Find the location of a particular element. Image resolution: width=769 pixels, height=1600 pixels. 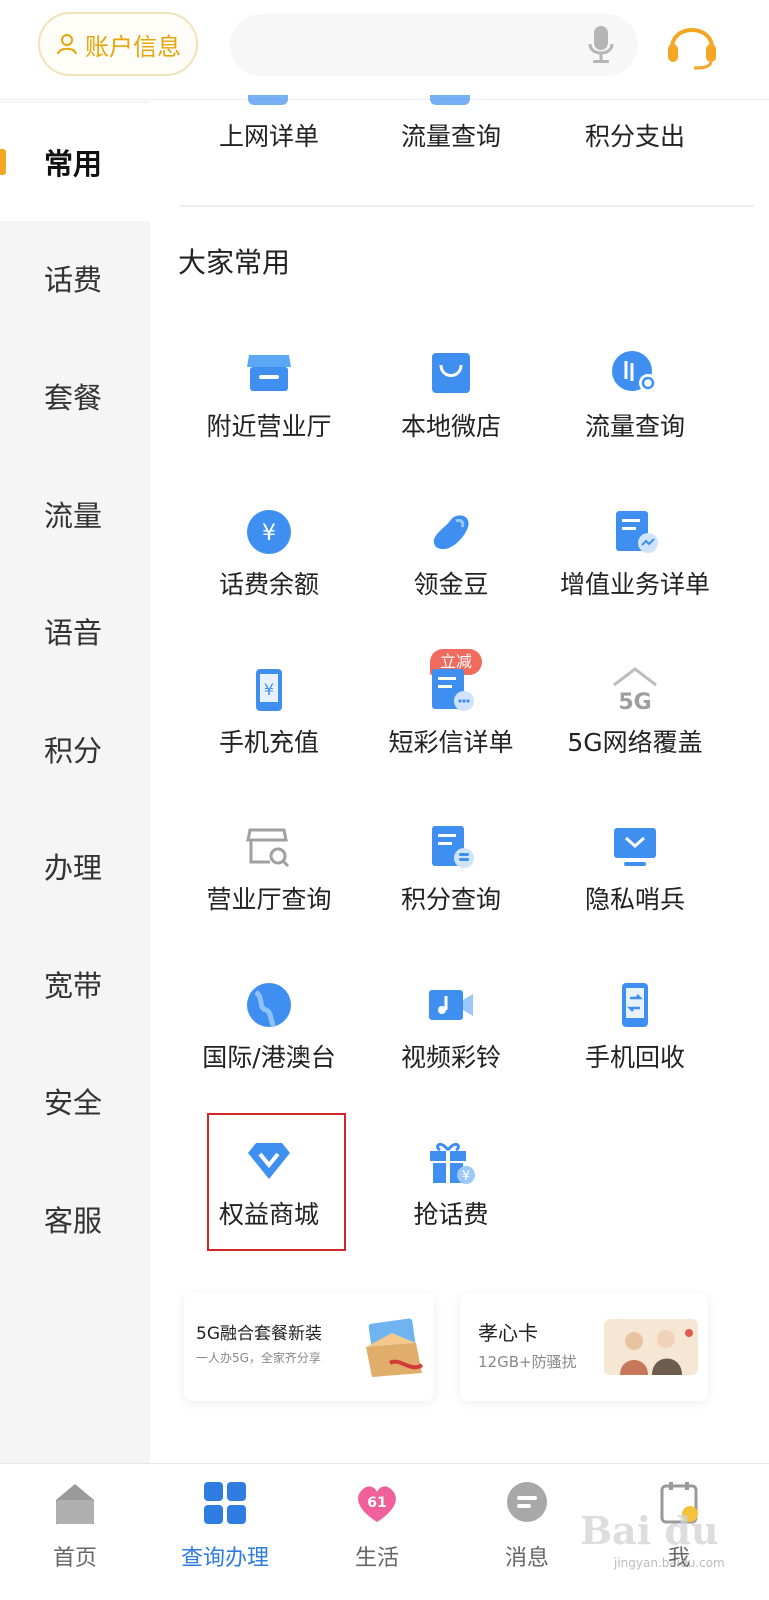

watermark-text: Bai du is located at coordinates (649, 1530).